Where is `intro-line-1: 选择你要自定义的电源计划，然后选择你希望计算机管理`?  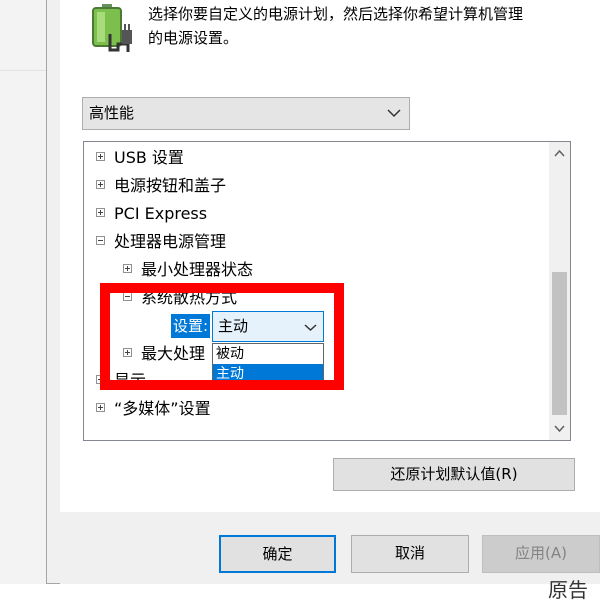 intro-line-1: 选择你要自定义的电源计划，然后选择你希望计算机管理 is located at coordinates (336, 14).